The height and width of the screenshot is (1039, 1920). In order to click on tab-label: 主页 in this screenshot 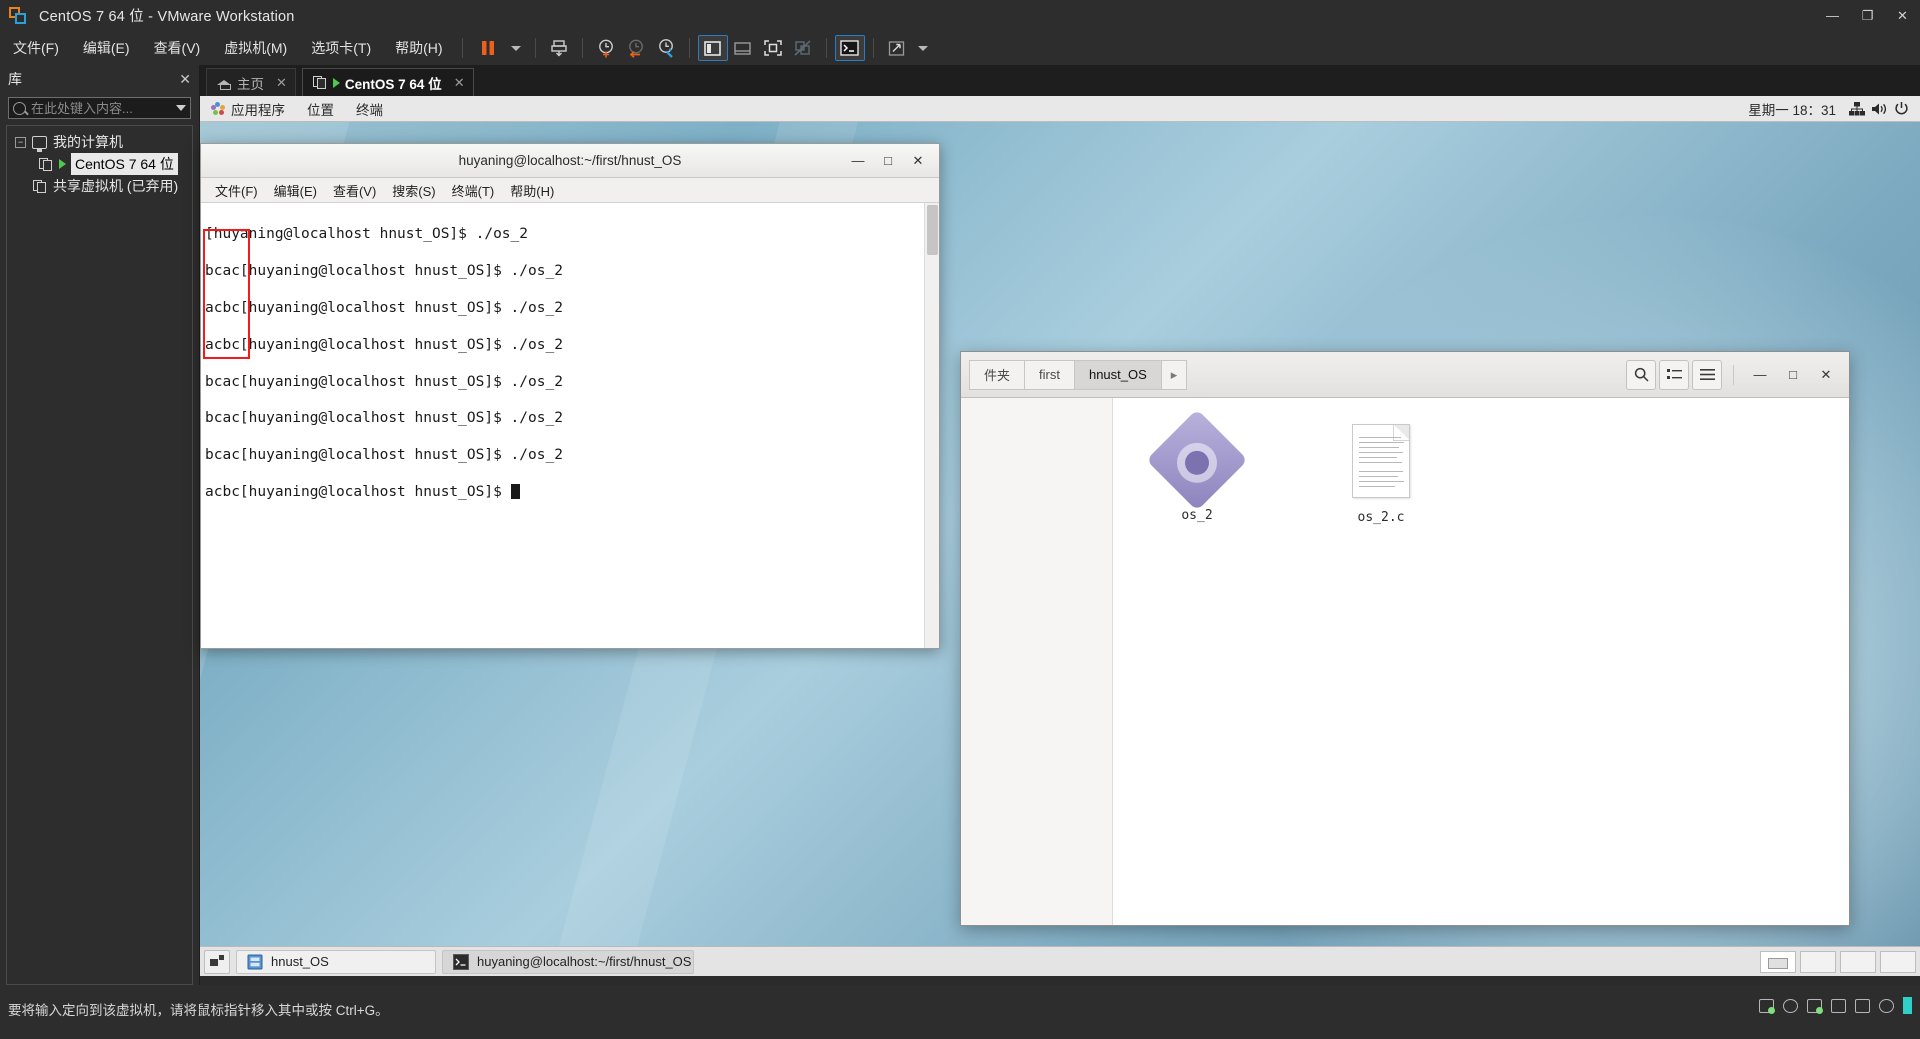, I will do `click(250, 84)`.